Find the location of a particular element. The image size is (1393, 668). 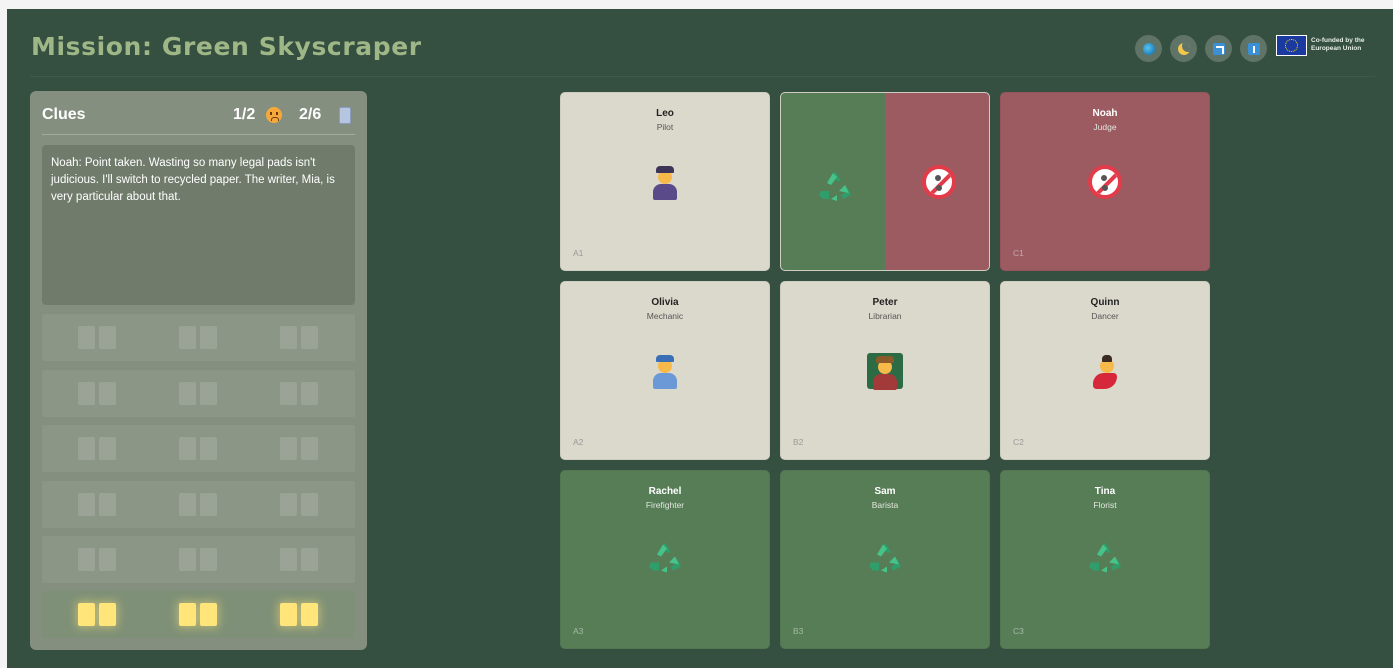

card-rachel: Rachel Firefighter A3 is located at coordinates (665, 559).